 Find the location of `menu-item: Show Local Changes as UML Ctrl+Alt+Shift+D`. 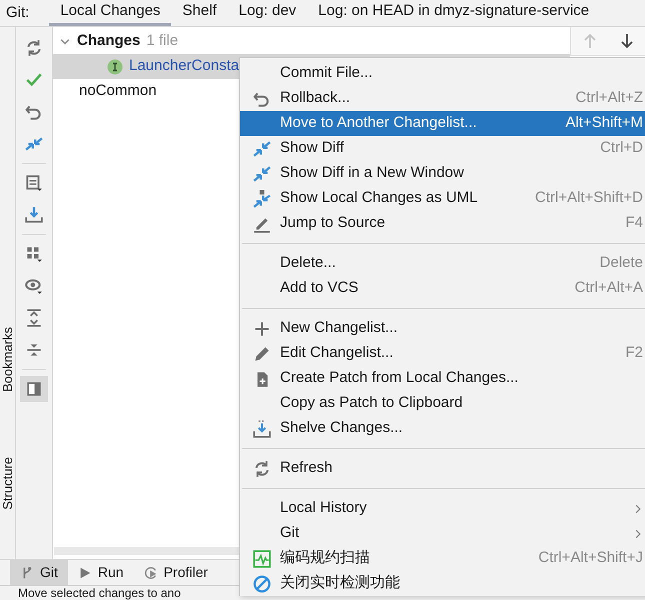

menu-item: Show Local Changes as UML Ctrl+Alt+Shift+D is located at coordinates (442, 198).